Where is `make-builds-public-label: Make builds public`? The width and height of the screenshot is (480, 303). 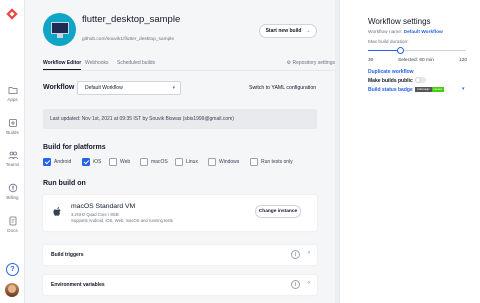 make-builds-public-label: Make builds public is located at coordinates (390, 81).